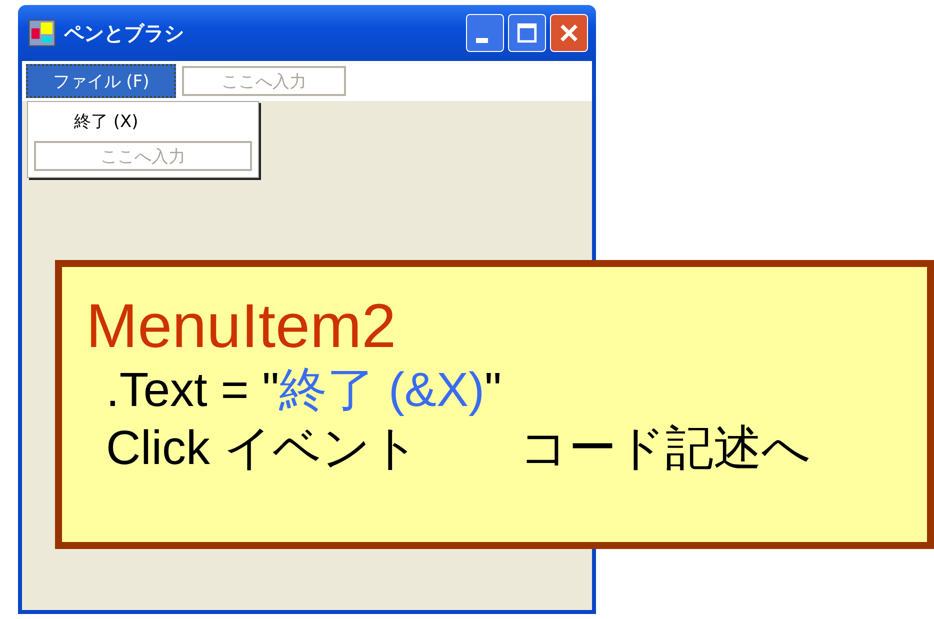 The image size is (934, 619). I want to click on menu-item: 終了 (X), so click(143, 121).